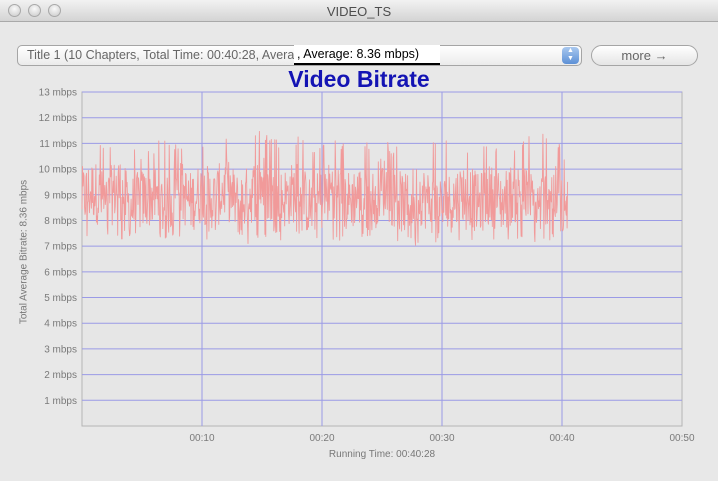  I want to click on y-tick-label: 12 mbps, so click(58, 118).